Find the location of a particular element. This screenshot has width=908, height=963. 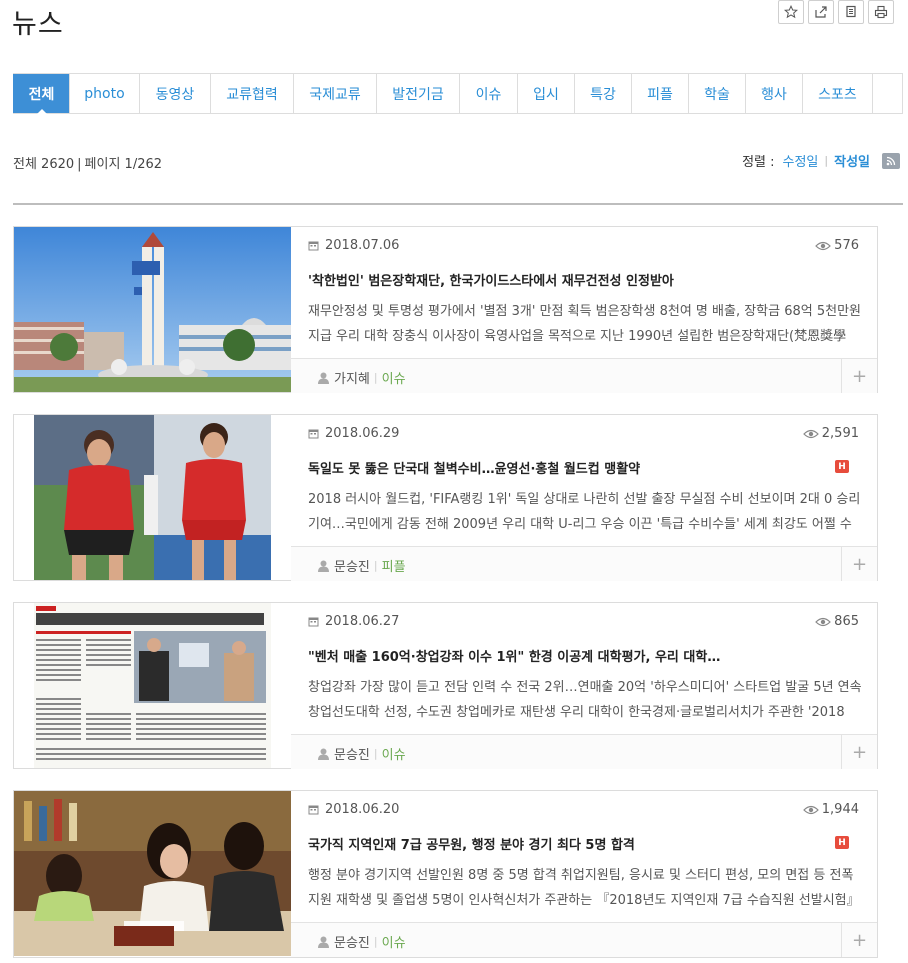

article-footer: 가지혜 | 이슈 + is located at coordinates (584, 375).